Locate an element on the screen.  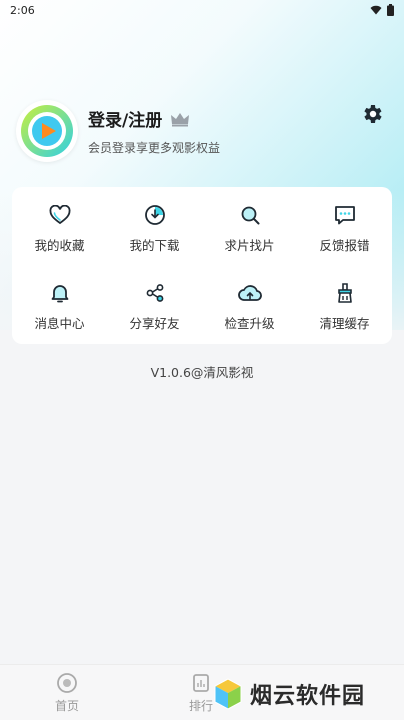
app-logo-icon is located at coordinates (47, 131).